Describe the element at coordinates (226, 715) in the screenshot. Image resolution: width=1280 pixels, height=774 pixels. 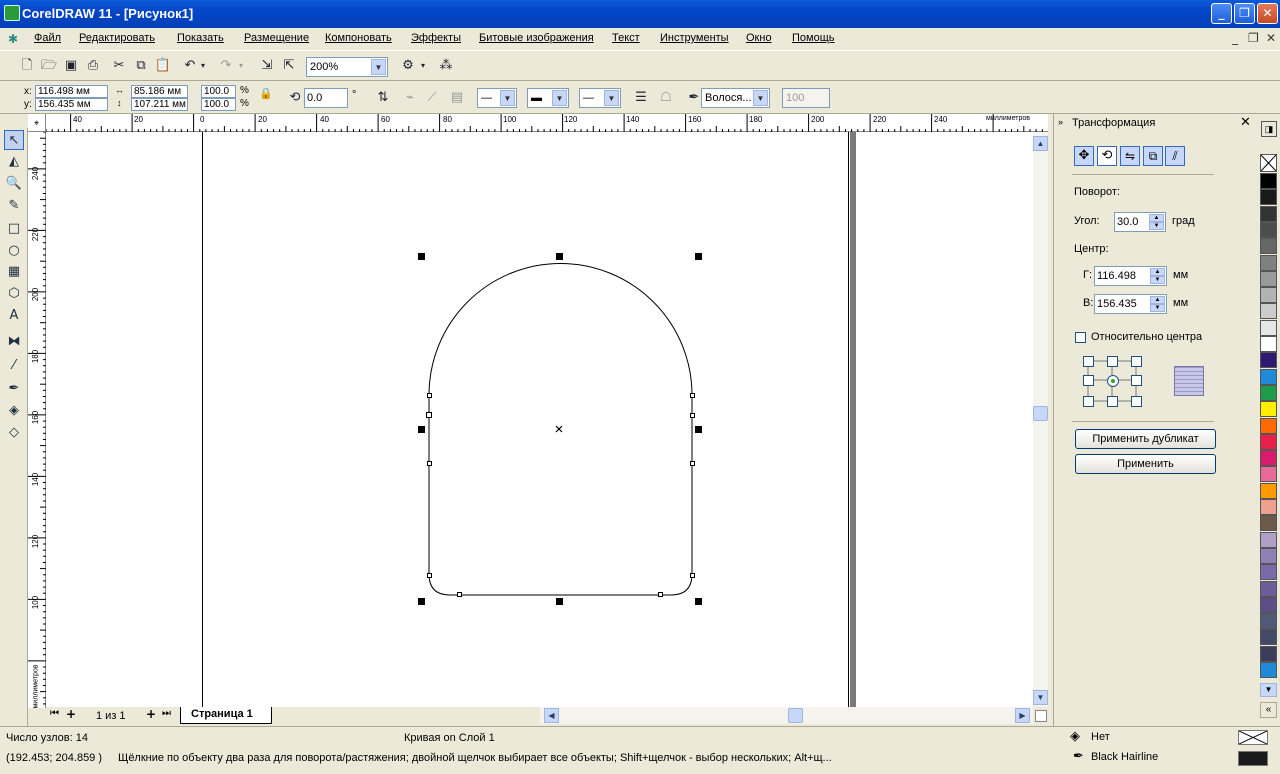
I see `page-tab-1: Страница 1` at that location.